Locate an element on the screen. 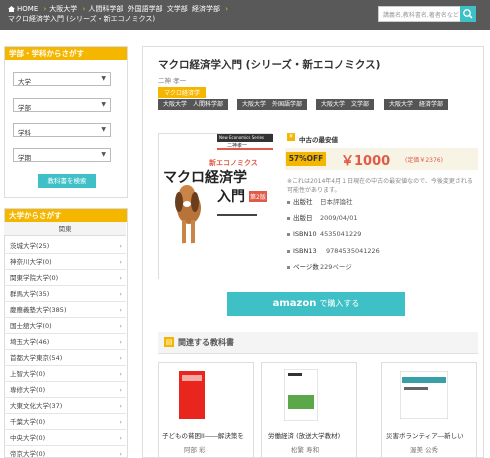 This screenshot has width=490, height=458. university-name: 埼玉大学(46) is located at coordinates (30, 342).